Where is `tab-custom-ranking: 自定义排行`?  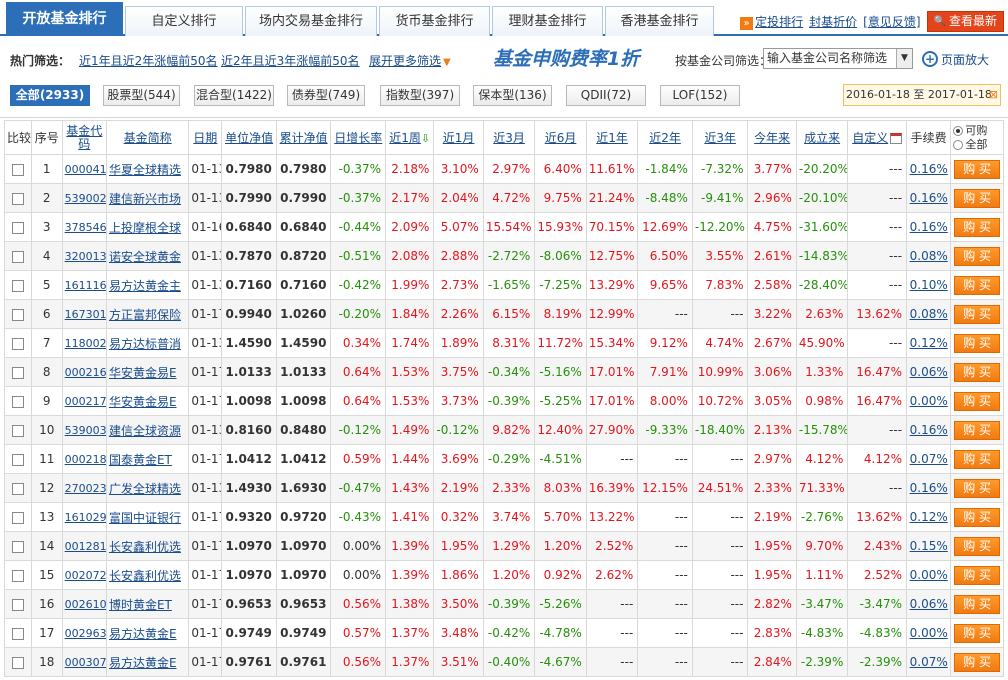 tab-custom-ranking: 自定义排行 is located at coordinates (184, 21).